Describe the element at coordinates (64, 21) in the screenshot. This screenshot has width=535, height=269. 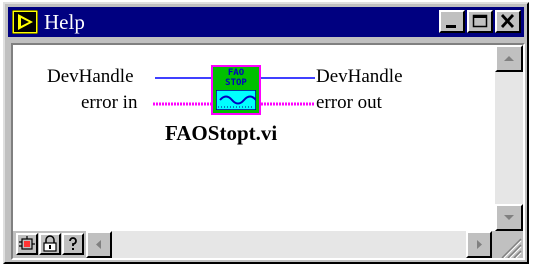
I see `window-title: Help` at that location.